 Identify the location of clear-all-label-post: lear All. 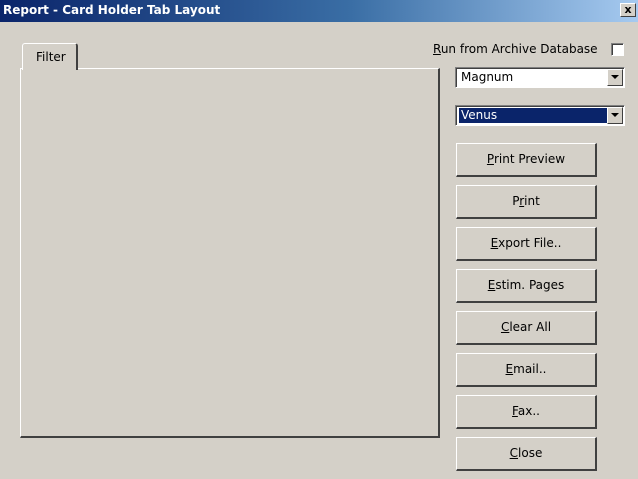
(530, 327).